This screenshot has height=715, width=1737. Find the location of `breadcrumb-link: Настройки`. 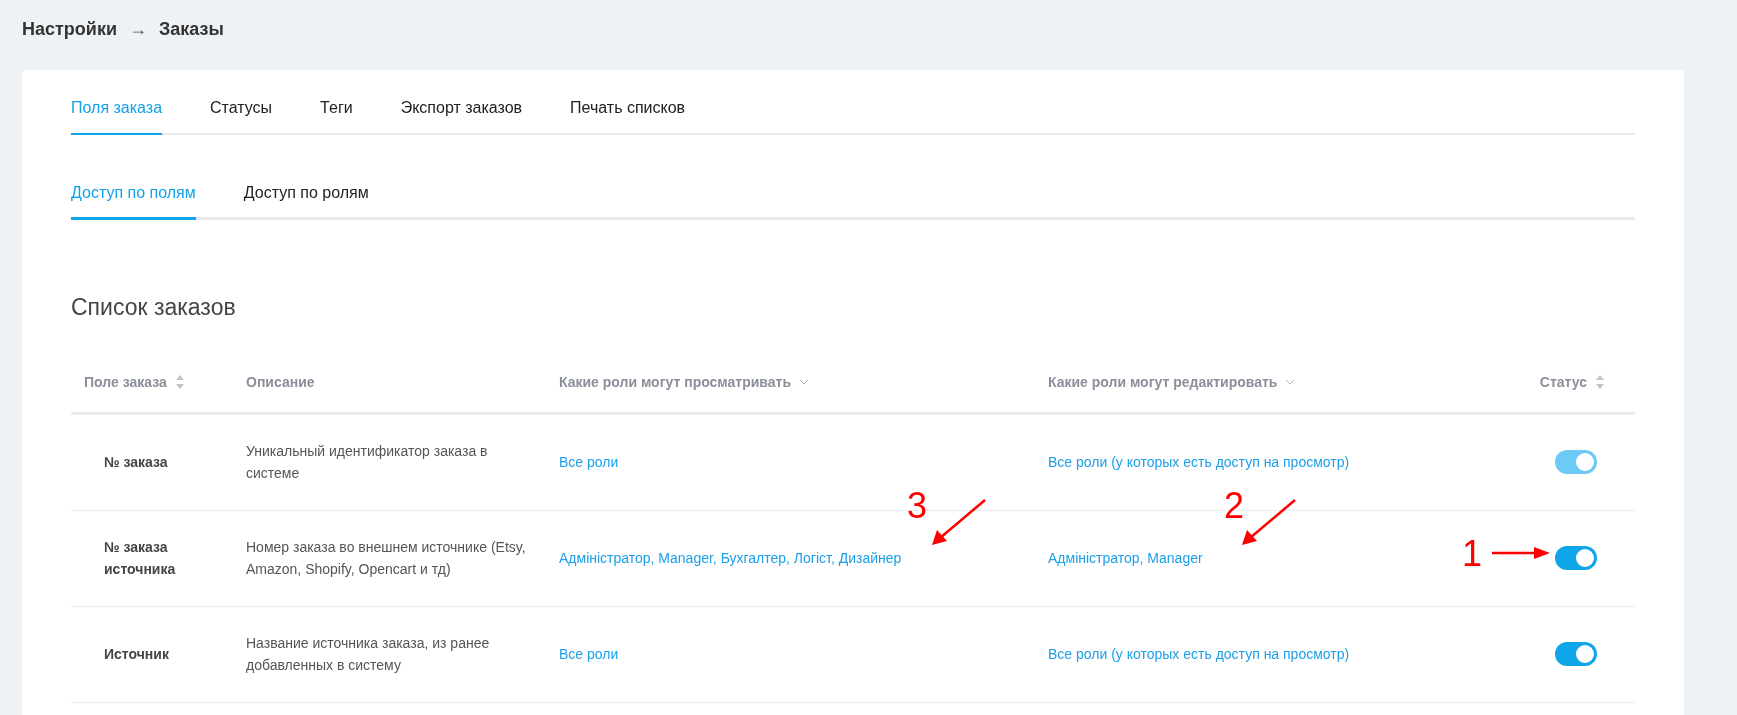

breadcrumb-link: Настройки is located at coordinates (69, 29).